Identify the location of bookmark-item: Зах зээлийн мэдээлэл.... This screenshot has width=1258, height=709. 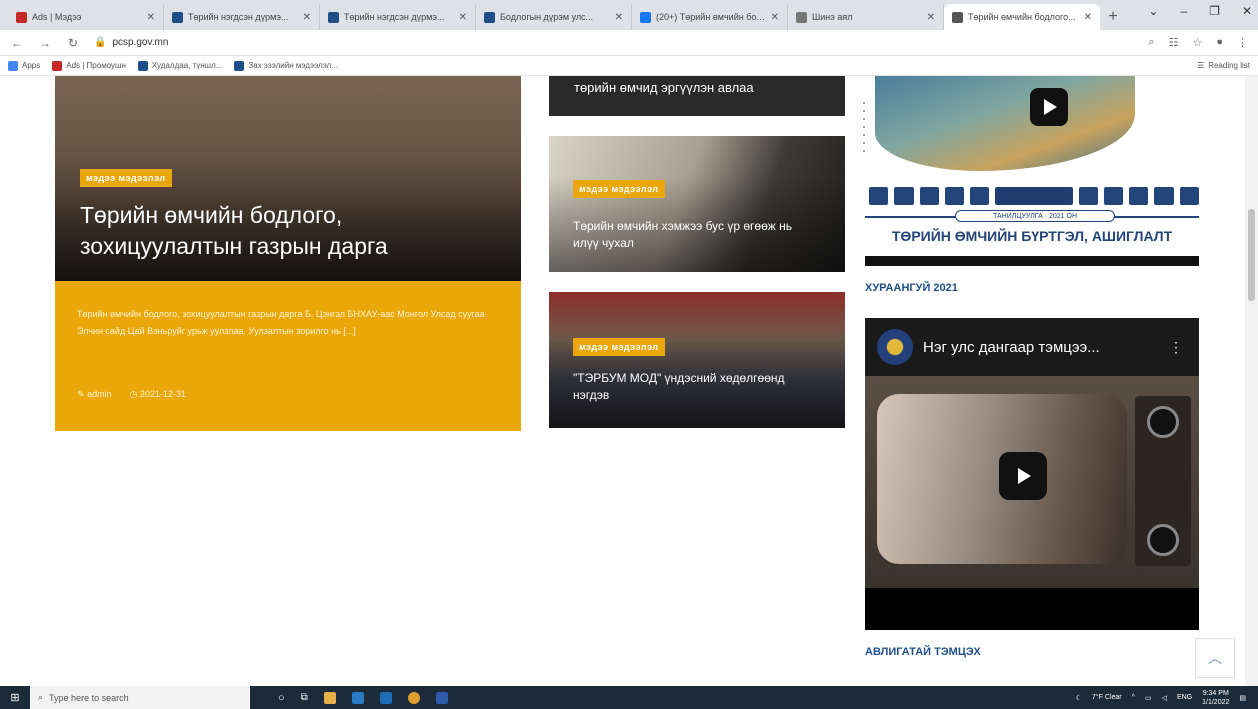
(286, 65).